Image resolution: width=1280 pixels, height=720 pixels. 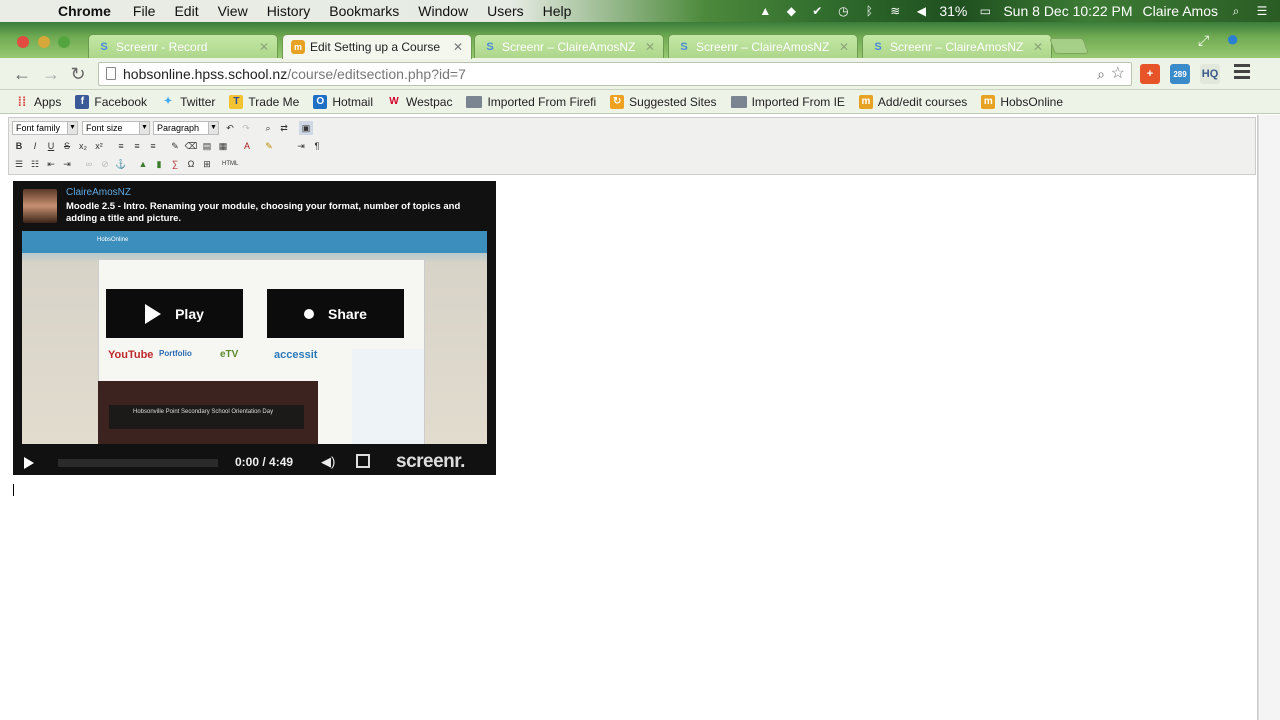 I want to click on text-color-icon: A, so click(x=247, y=146).